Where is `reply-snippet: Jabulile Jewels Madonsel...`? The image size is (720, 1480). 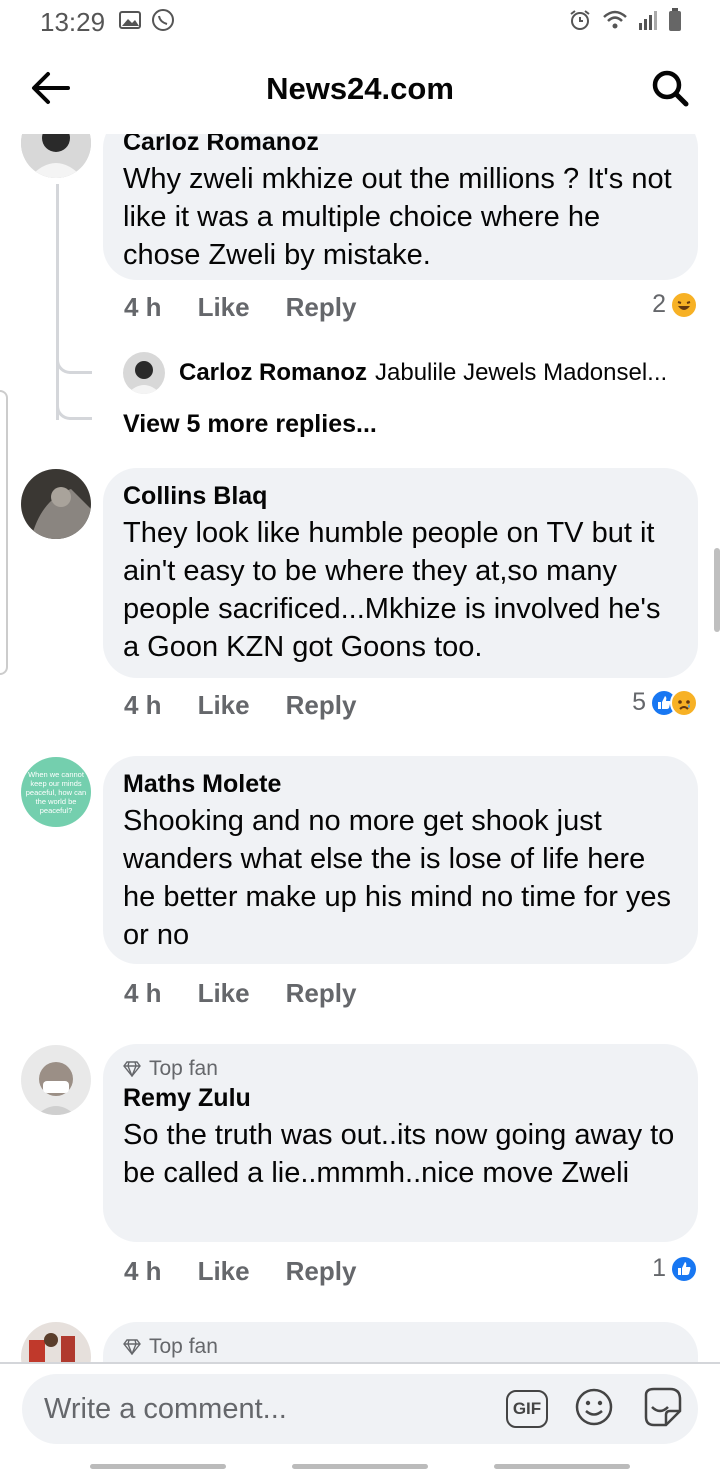
reply-snippet: Jabulile Jewels Madonsel... is located at coordinates (521, 372).